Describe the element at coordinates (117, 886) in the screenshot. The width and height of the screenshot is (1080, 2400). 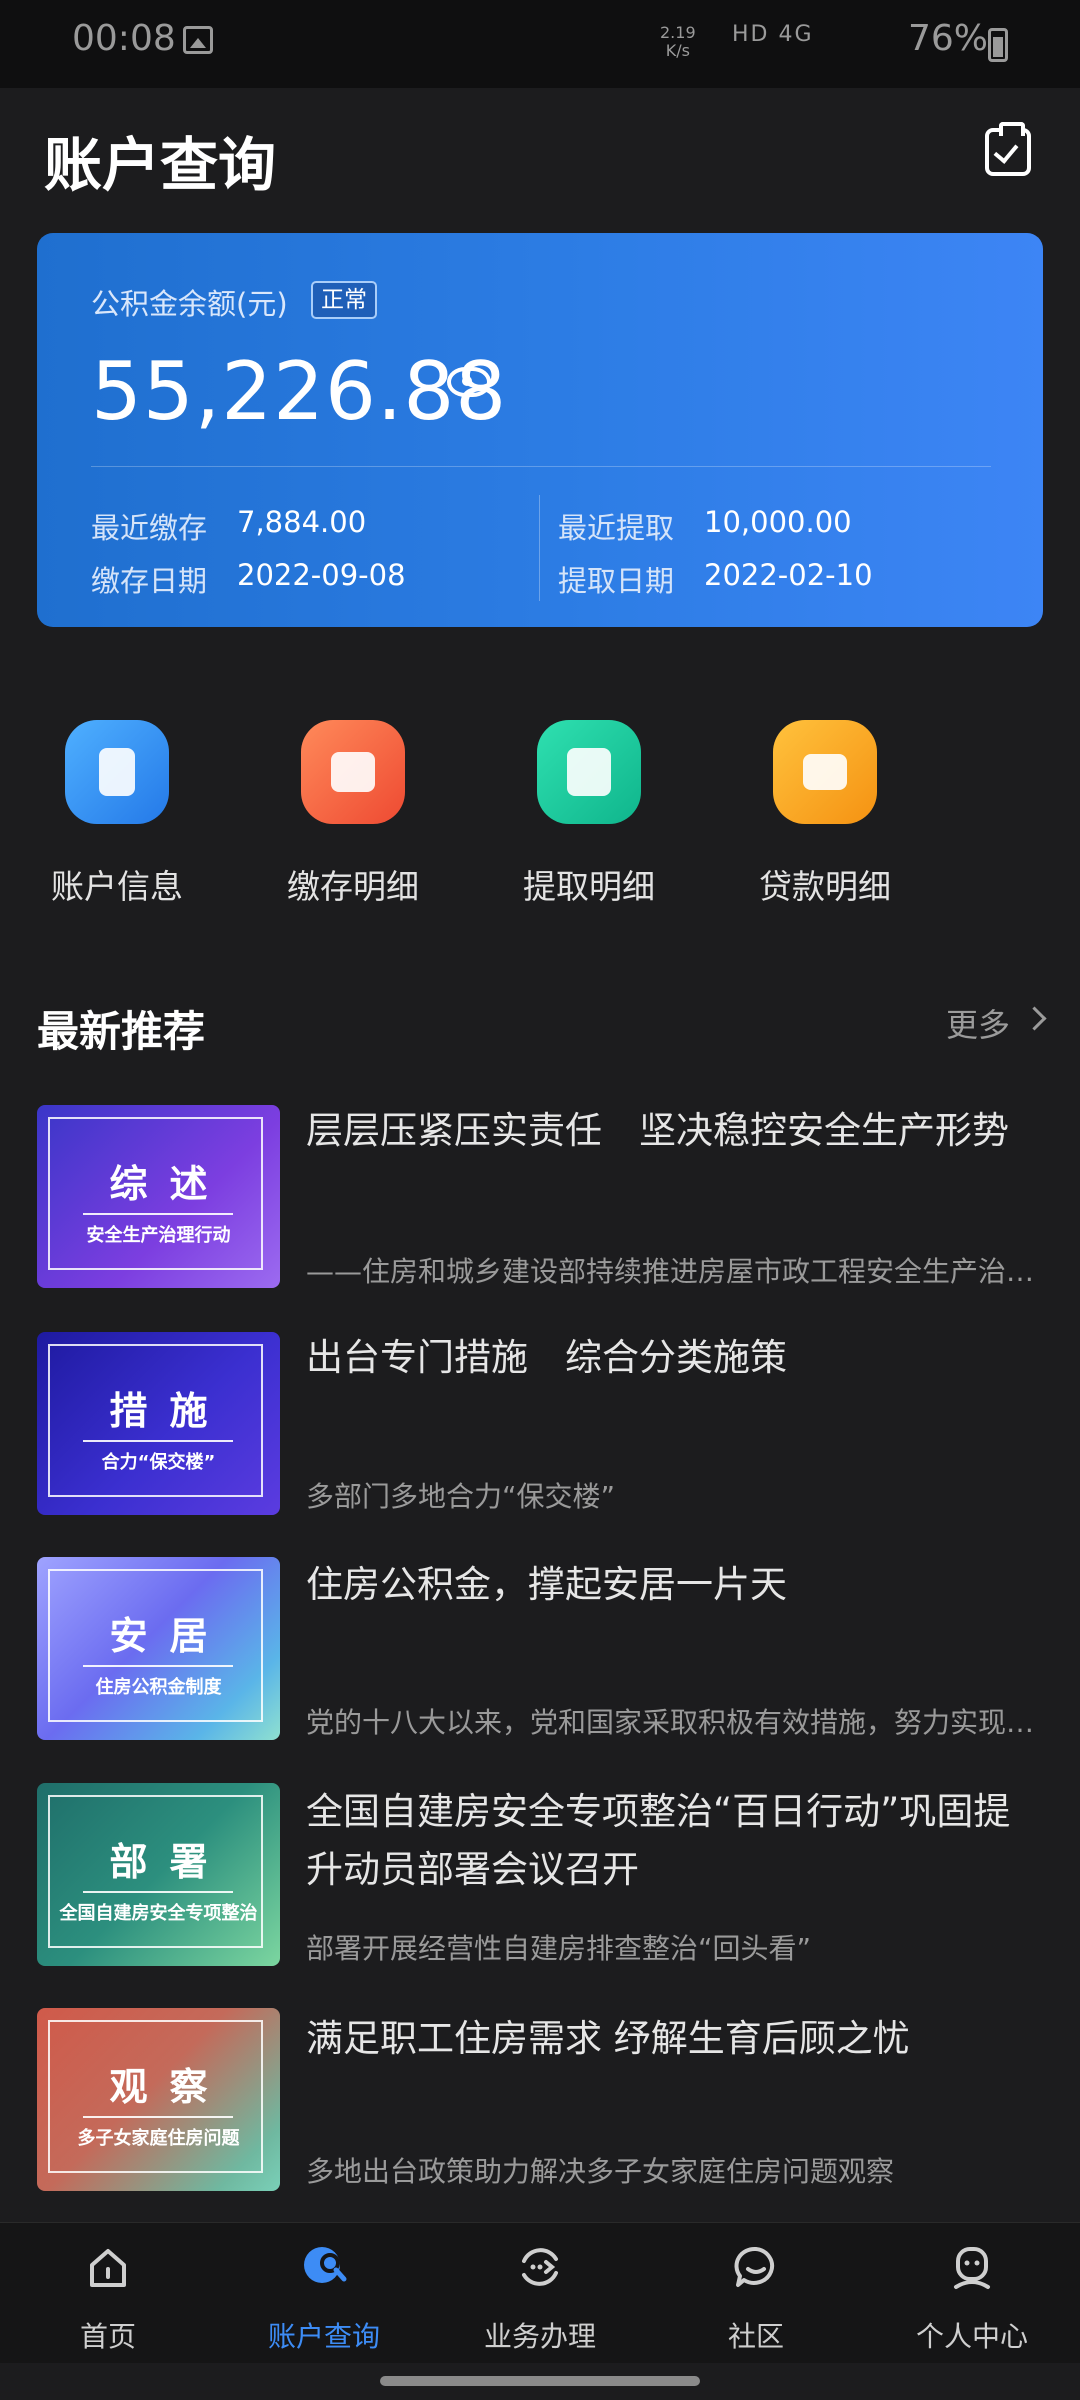
I see `quick-action-label: 账户信息` at that location.